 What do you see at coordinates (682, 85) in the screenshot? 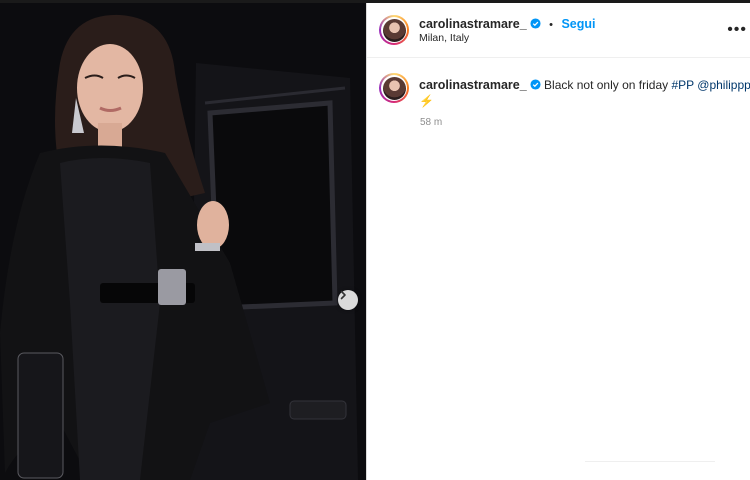
I see `hashtag-link: #PP` at bounding box center [682, 85].